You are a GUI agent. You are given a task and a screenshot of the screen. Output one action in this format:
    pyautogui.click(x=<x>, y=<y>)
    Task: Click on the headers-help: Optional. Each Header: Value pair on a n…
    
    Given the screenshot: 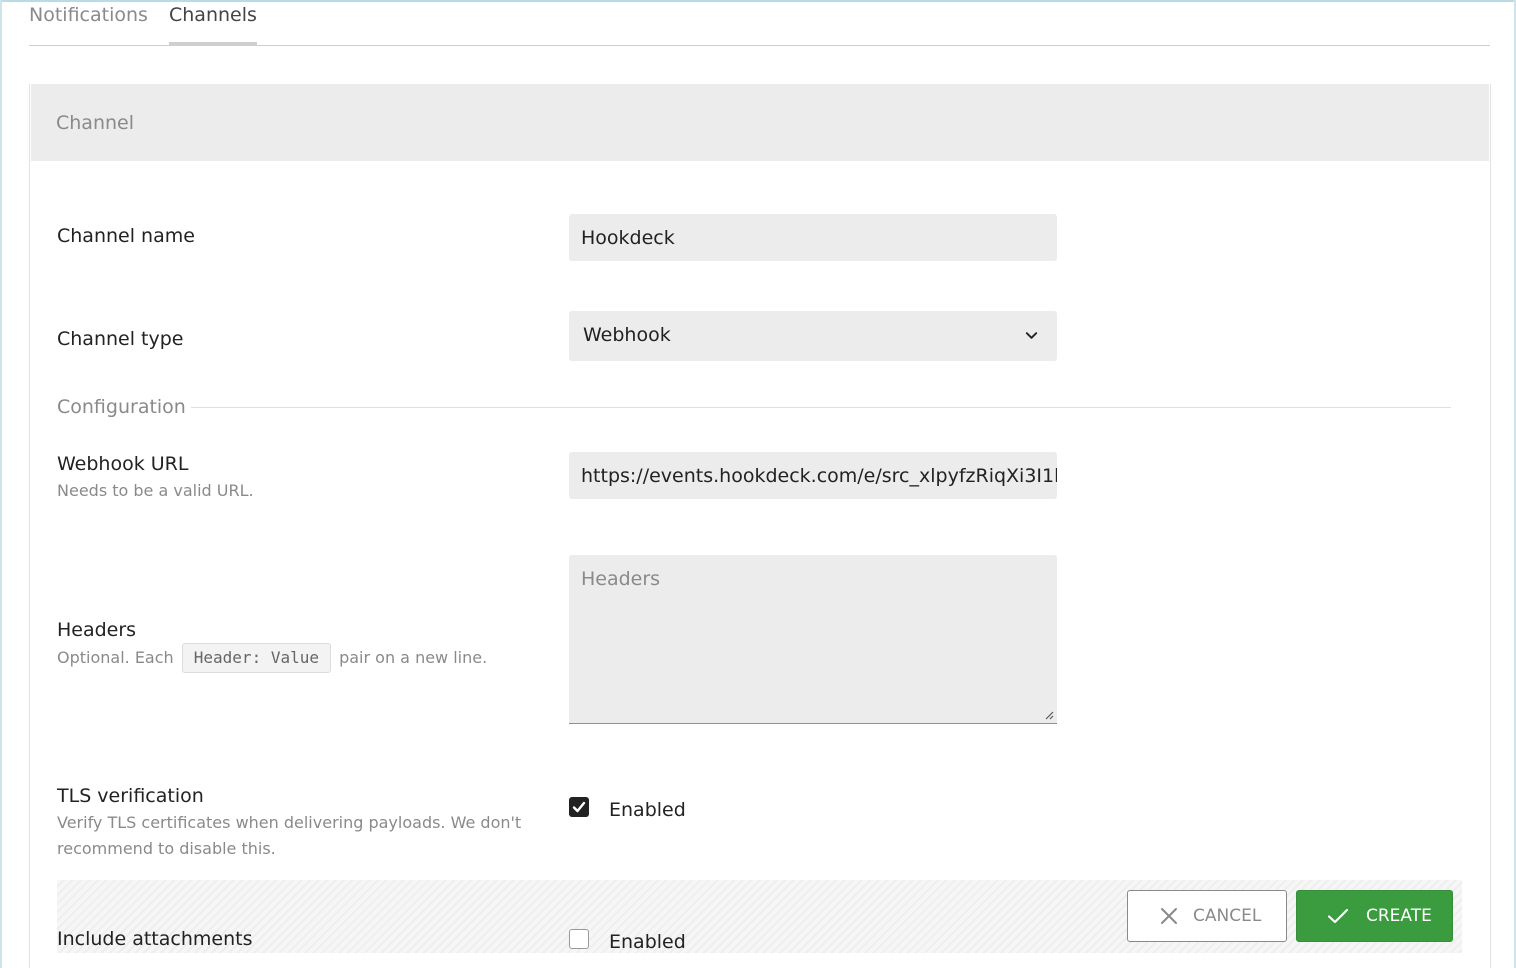 What is the action you would take?
    pyautogui.click(x=272, y=658)
    